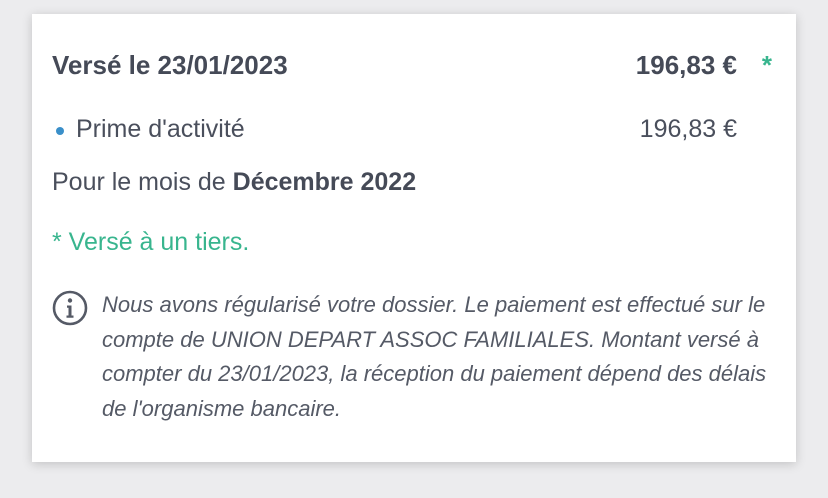 This screenshot has height=498, width=828. I want to click on bullet-icon, so click(60, 131).